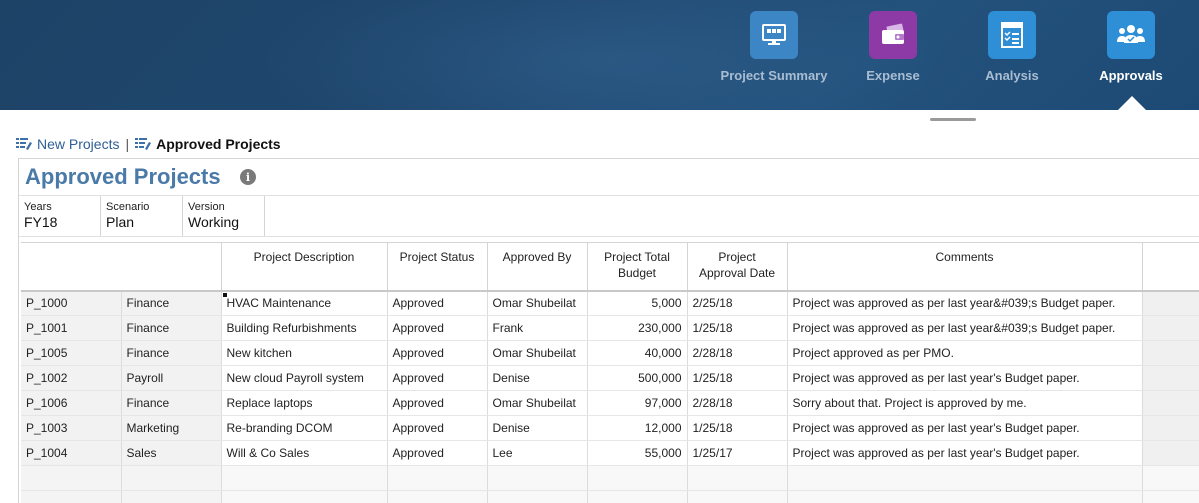 Image resolution: width=1199 pixels, height=503 pixels. What do you see at coordinates (71, 303) in the screenshot?
I see `row-header-project: P_1000` at bounding box center [71, 303].